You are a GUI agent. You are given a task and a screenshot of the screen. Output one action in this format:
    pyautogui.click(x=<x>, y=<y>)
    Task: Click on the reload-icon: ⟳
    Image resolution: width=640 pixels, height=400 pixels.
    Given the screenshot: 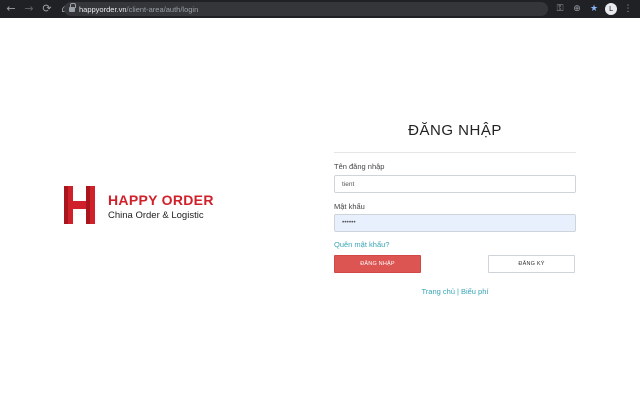 What is the action you would take?
    pyautogui.click(x=47, y=9)
    